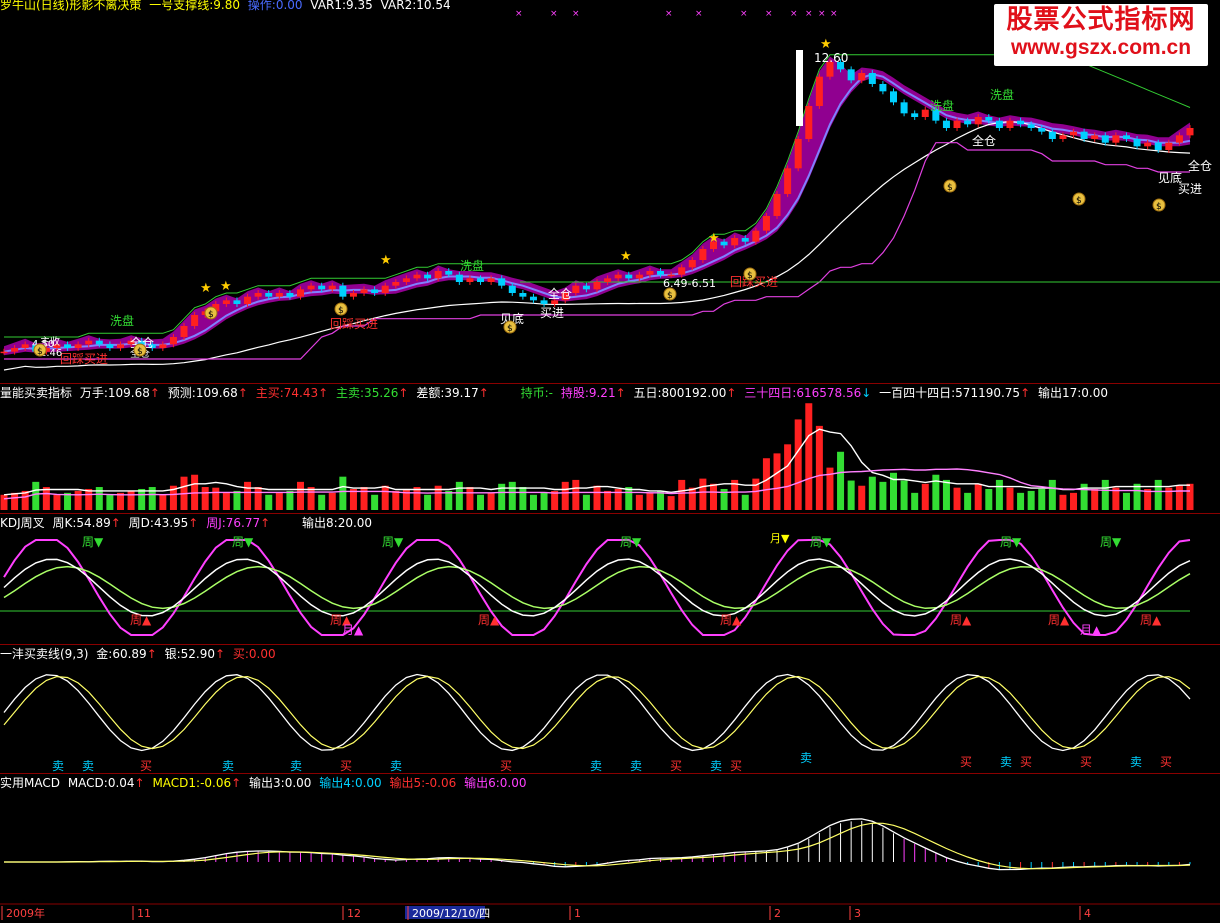  What do you see at coordinates (415, 6) in the screenshot?
I see `panel1-var2: VAR2:10.54` at bounding box center [415, 6].